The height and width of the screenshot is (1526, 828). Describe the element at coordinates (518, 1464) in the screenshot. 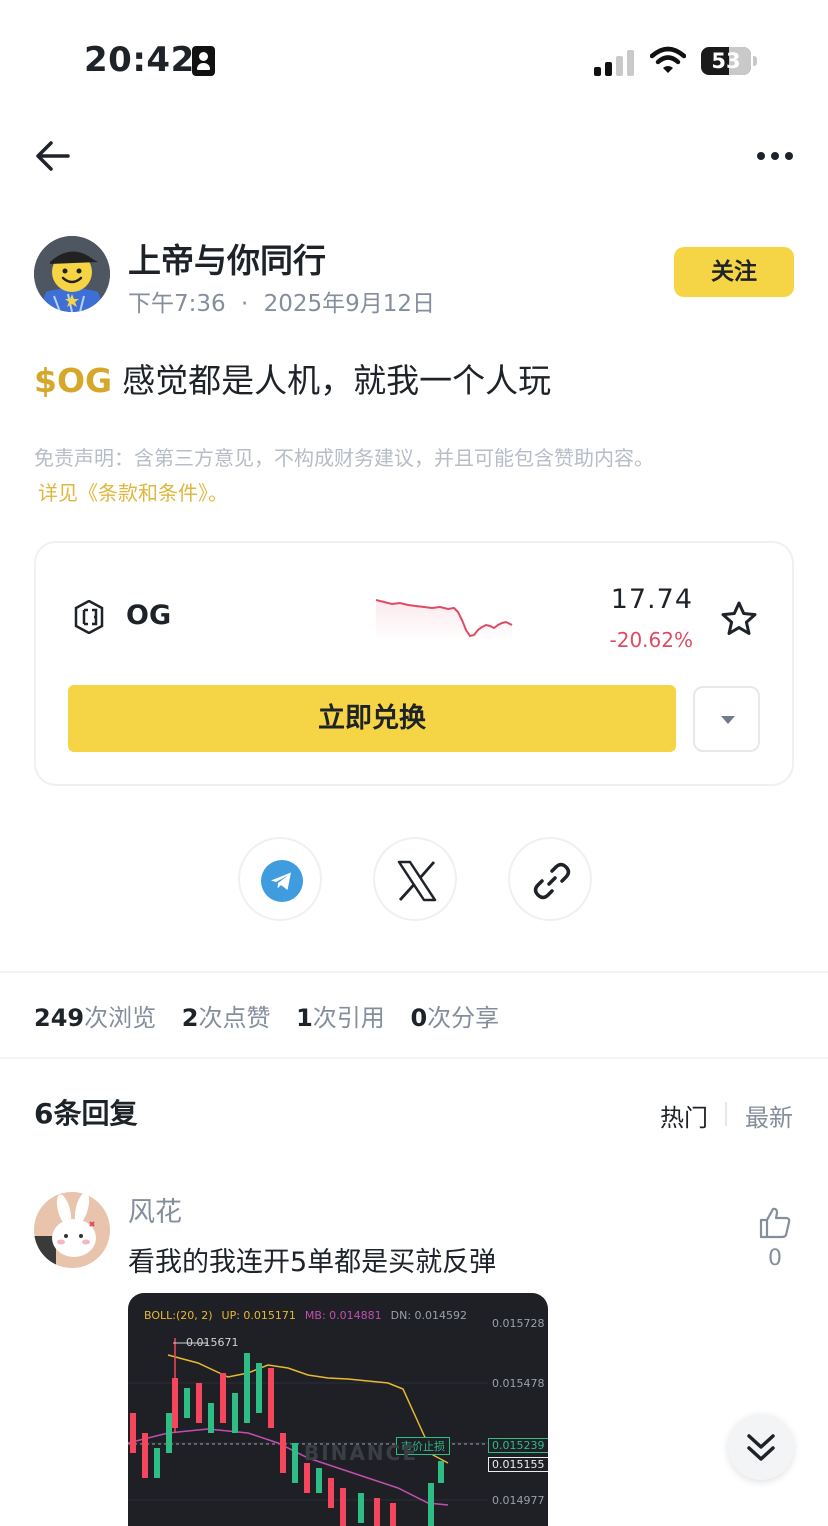

I see `price-tick: 0.015155` at that location.